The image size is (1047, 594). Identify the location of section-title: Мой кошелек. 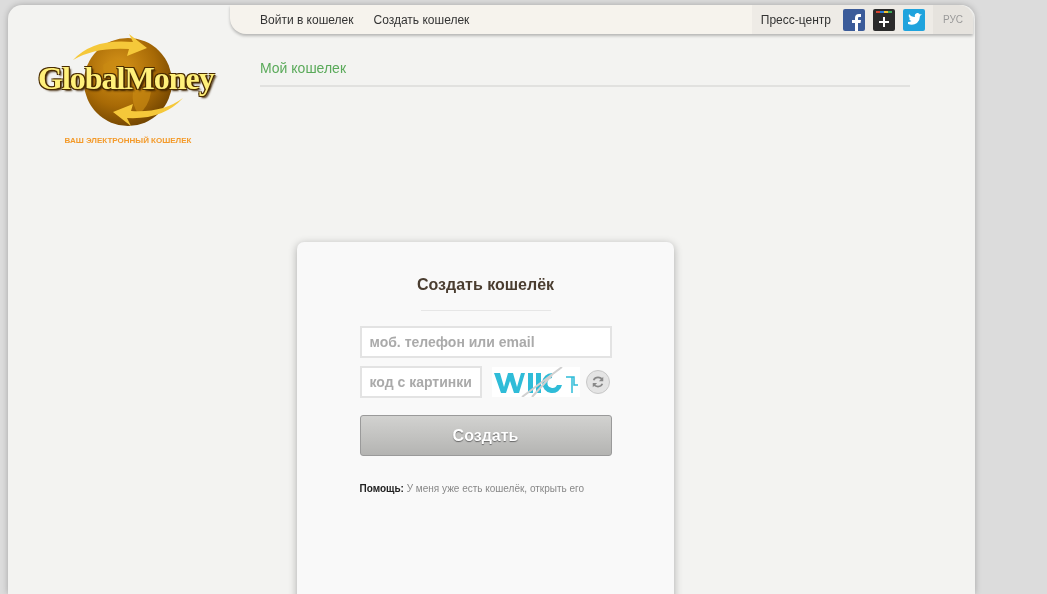
(585, 73).